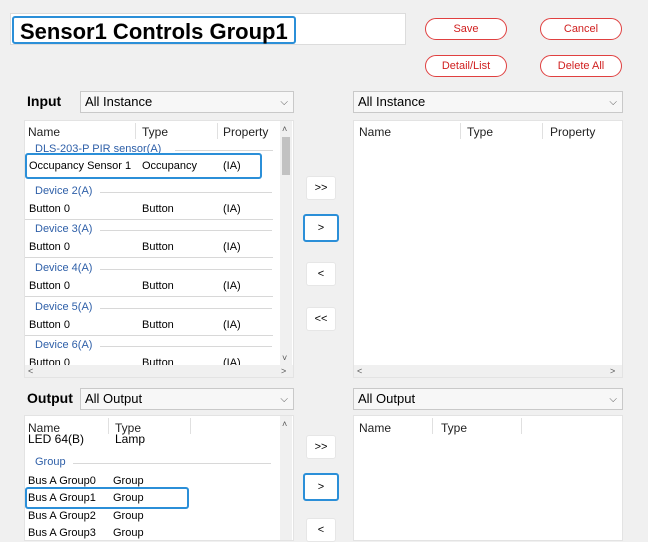 The height and width of the screenshot is (542, 648). I want to click on selected-input-filter-select: All Instance ⌵, so click(488, 102).